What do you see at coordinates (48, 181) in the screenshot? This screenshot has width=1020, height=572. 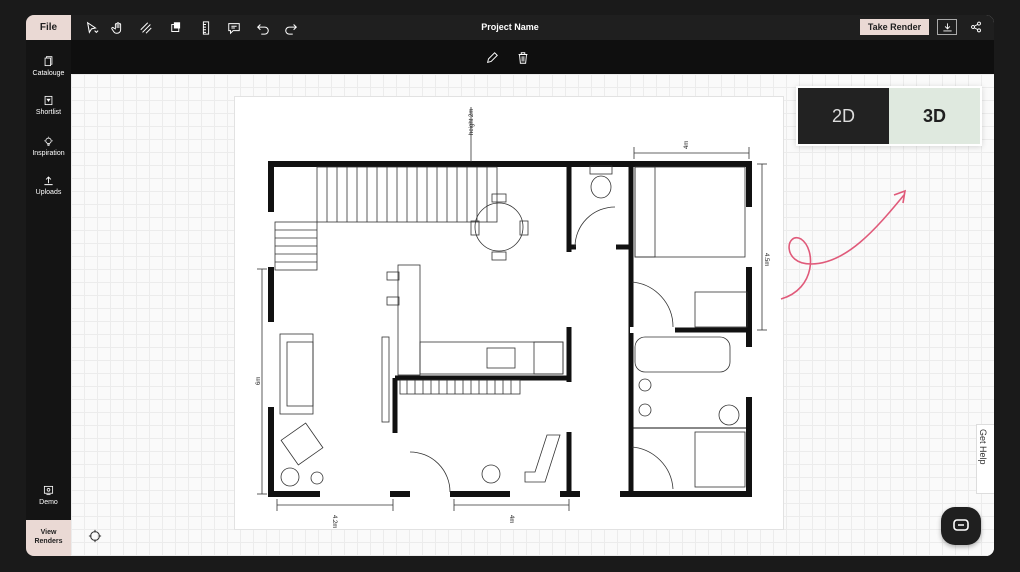 I see `upload-icon` at bounding box center [48, 181].